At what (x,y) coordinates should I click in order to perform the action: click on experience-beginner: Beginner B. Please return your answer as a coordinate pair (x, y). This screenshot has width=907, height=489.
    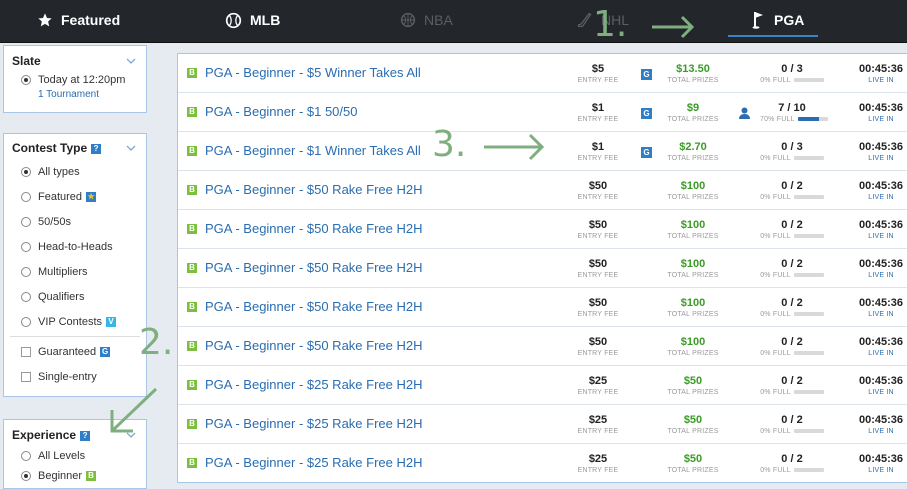
    Looking at the image, I should click on (75, 476).